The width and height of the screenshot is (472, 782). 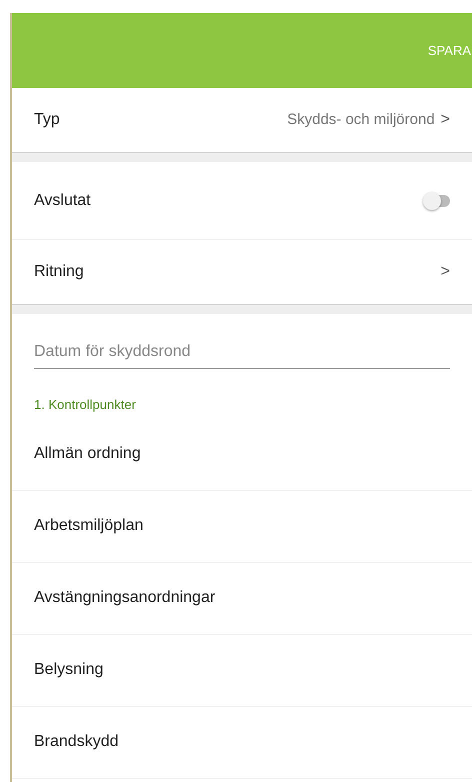 What do you see at coordinates (242, 598) in the screenshot?
I see `checkpoint-item: Avstängningsanordningar` at bounding box center [242, 598].